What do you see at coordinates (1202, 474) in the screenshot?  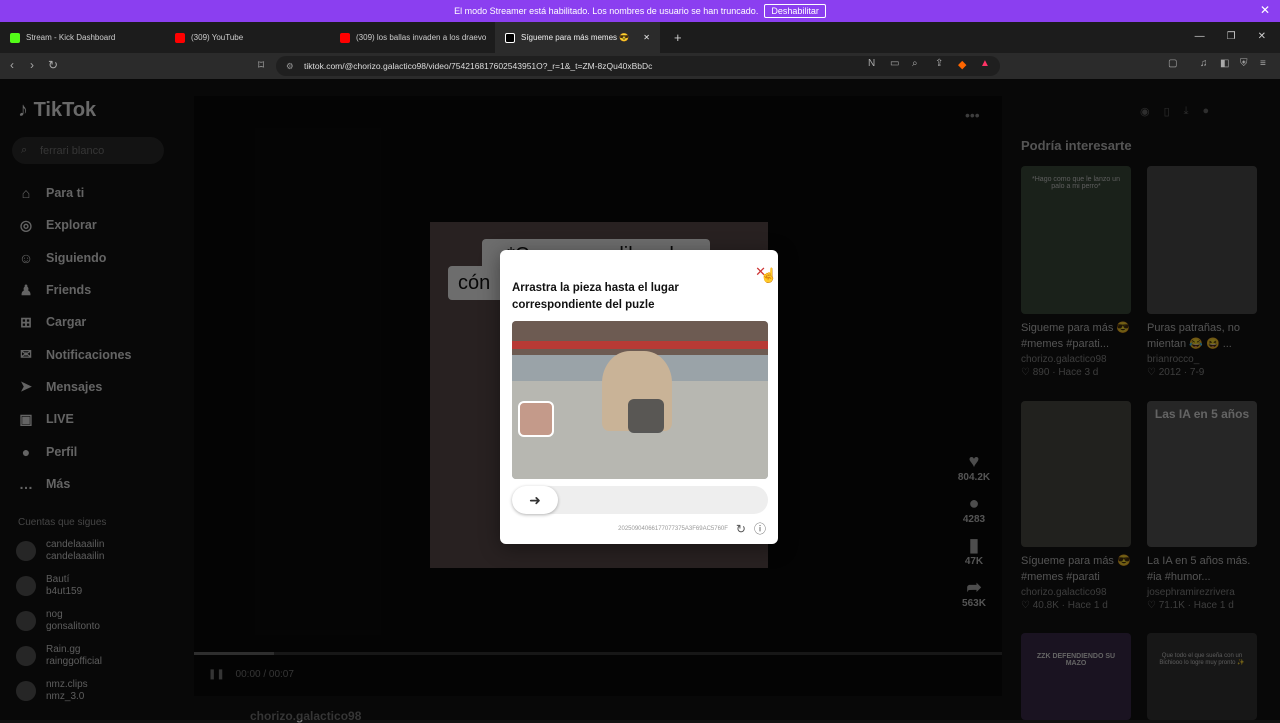 I see `video-thumbnail: Las IA en 5 años` at bounding box center [1202, 474].